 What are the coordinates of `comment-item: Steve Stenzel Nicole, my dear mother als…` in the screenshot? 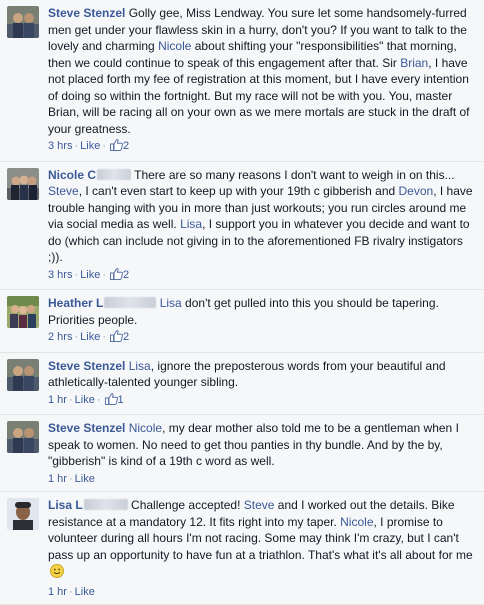 It's located at (242, 453).